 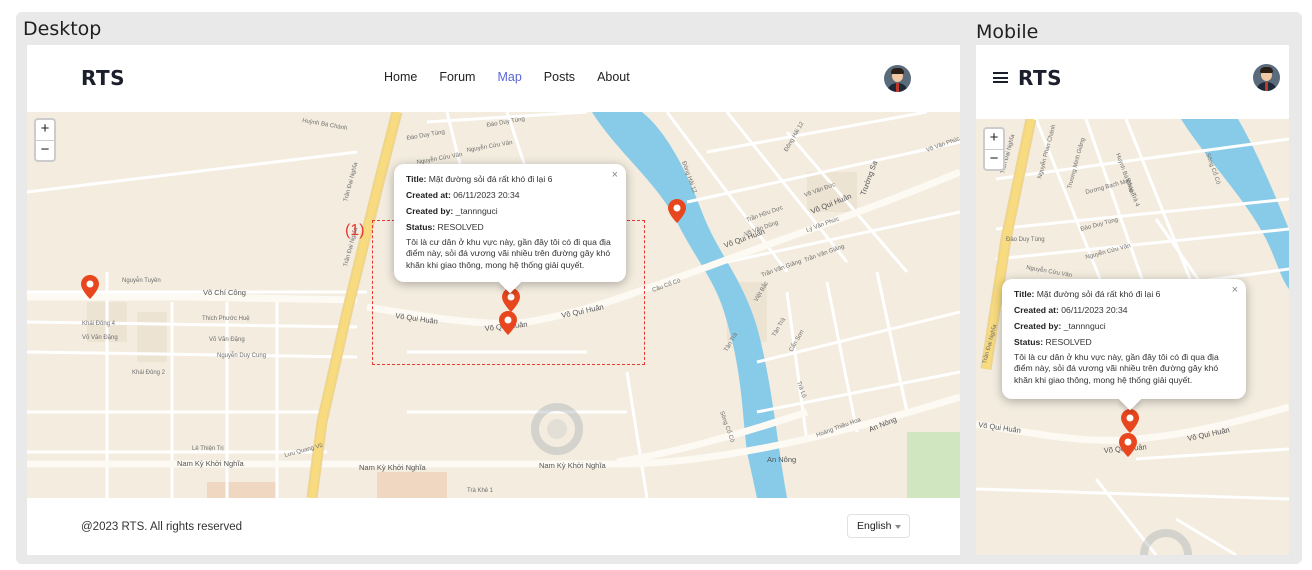 I want to click on desktop-header: RTS Home Forum Map Posts About, so click(x=493, y=78).